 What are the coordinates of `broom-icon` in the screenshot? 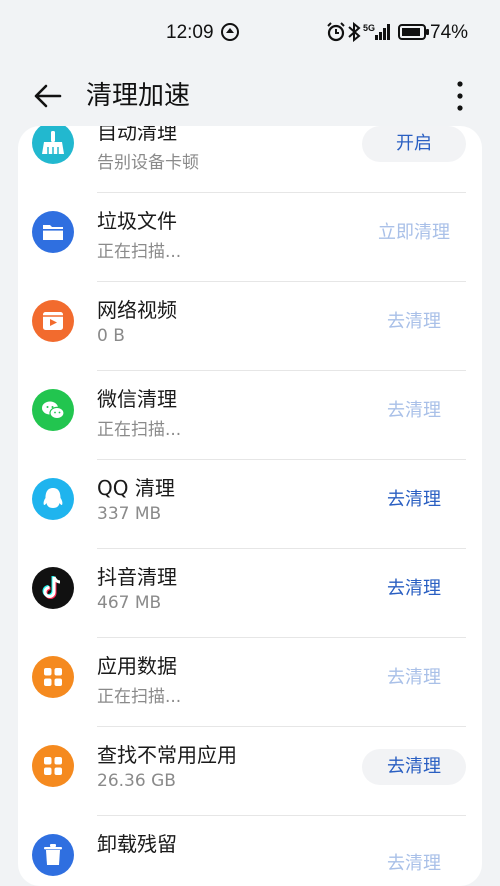 It's located at (53, 145).